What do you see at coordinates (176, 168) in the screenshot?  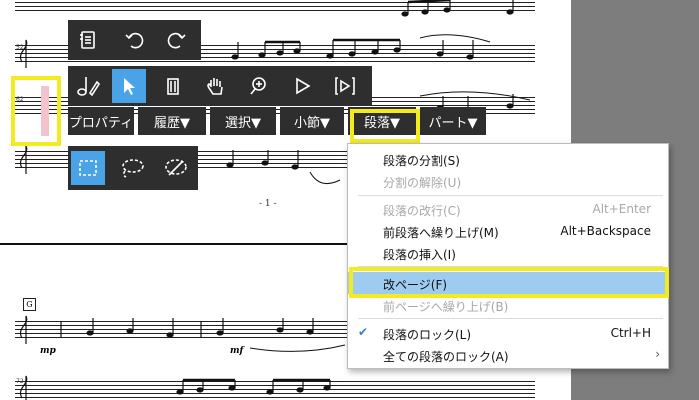 I see `lasso-brush-icon` at bounding box center [176, 168].